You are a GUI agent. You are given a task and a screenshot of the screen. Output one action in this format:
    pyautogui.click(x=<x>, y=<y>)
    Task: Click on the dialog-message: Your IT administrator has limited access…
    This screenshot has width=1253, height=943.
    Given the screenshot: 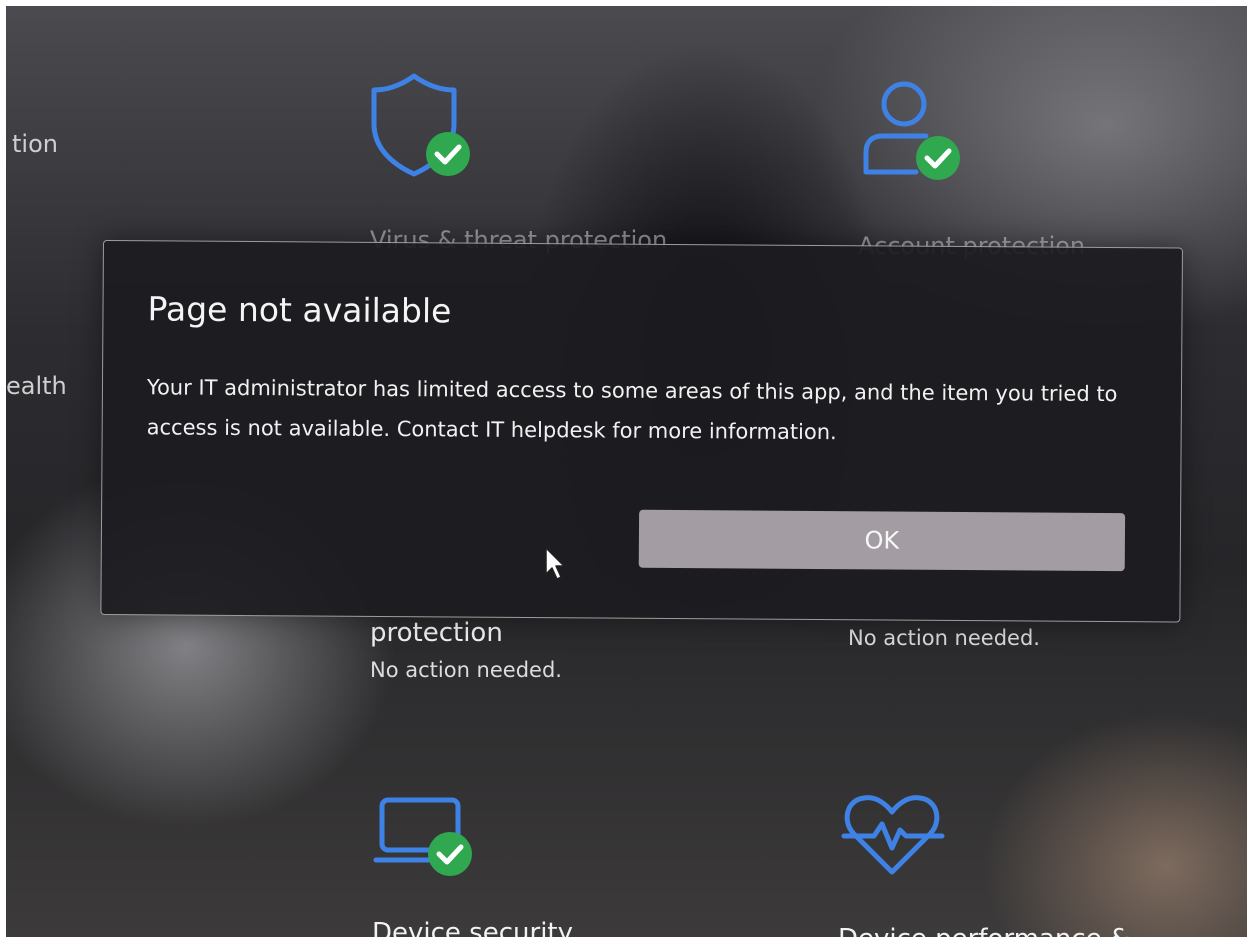 What is the action you would take?
    pyautogui.click(x=632, y=410)
    